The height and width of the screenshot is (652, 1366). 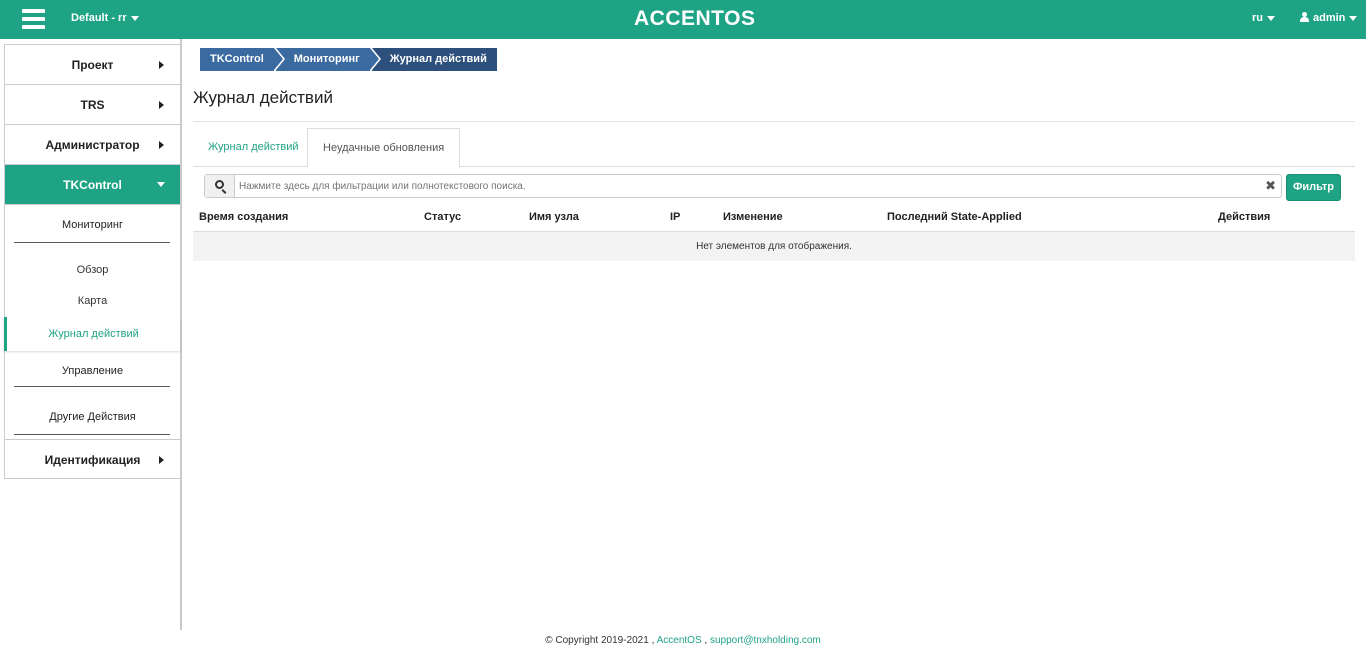 What do you see at coordinates (237, 59) in the screenshot?
I see `breadcrumb-label: TKControl` at bounding box center [237, 59].